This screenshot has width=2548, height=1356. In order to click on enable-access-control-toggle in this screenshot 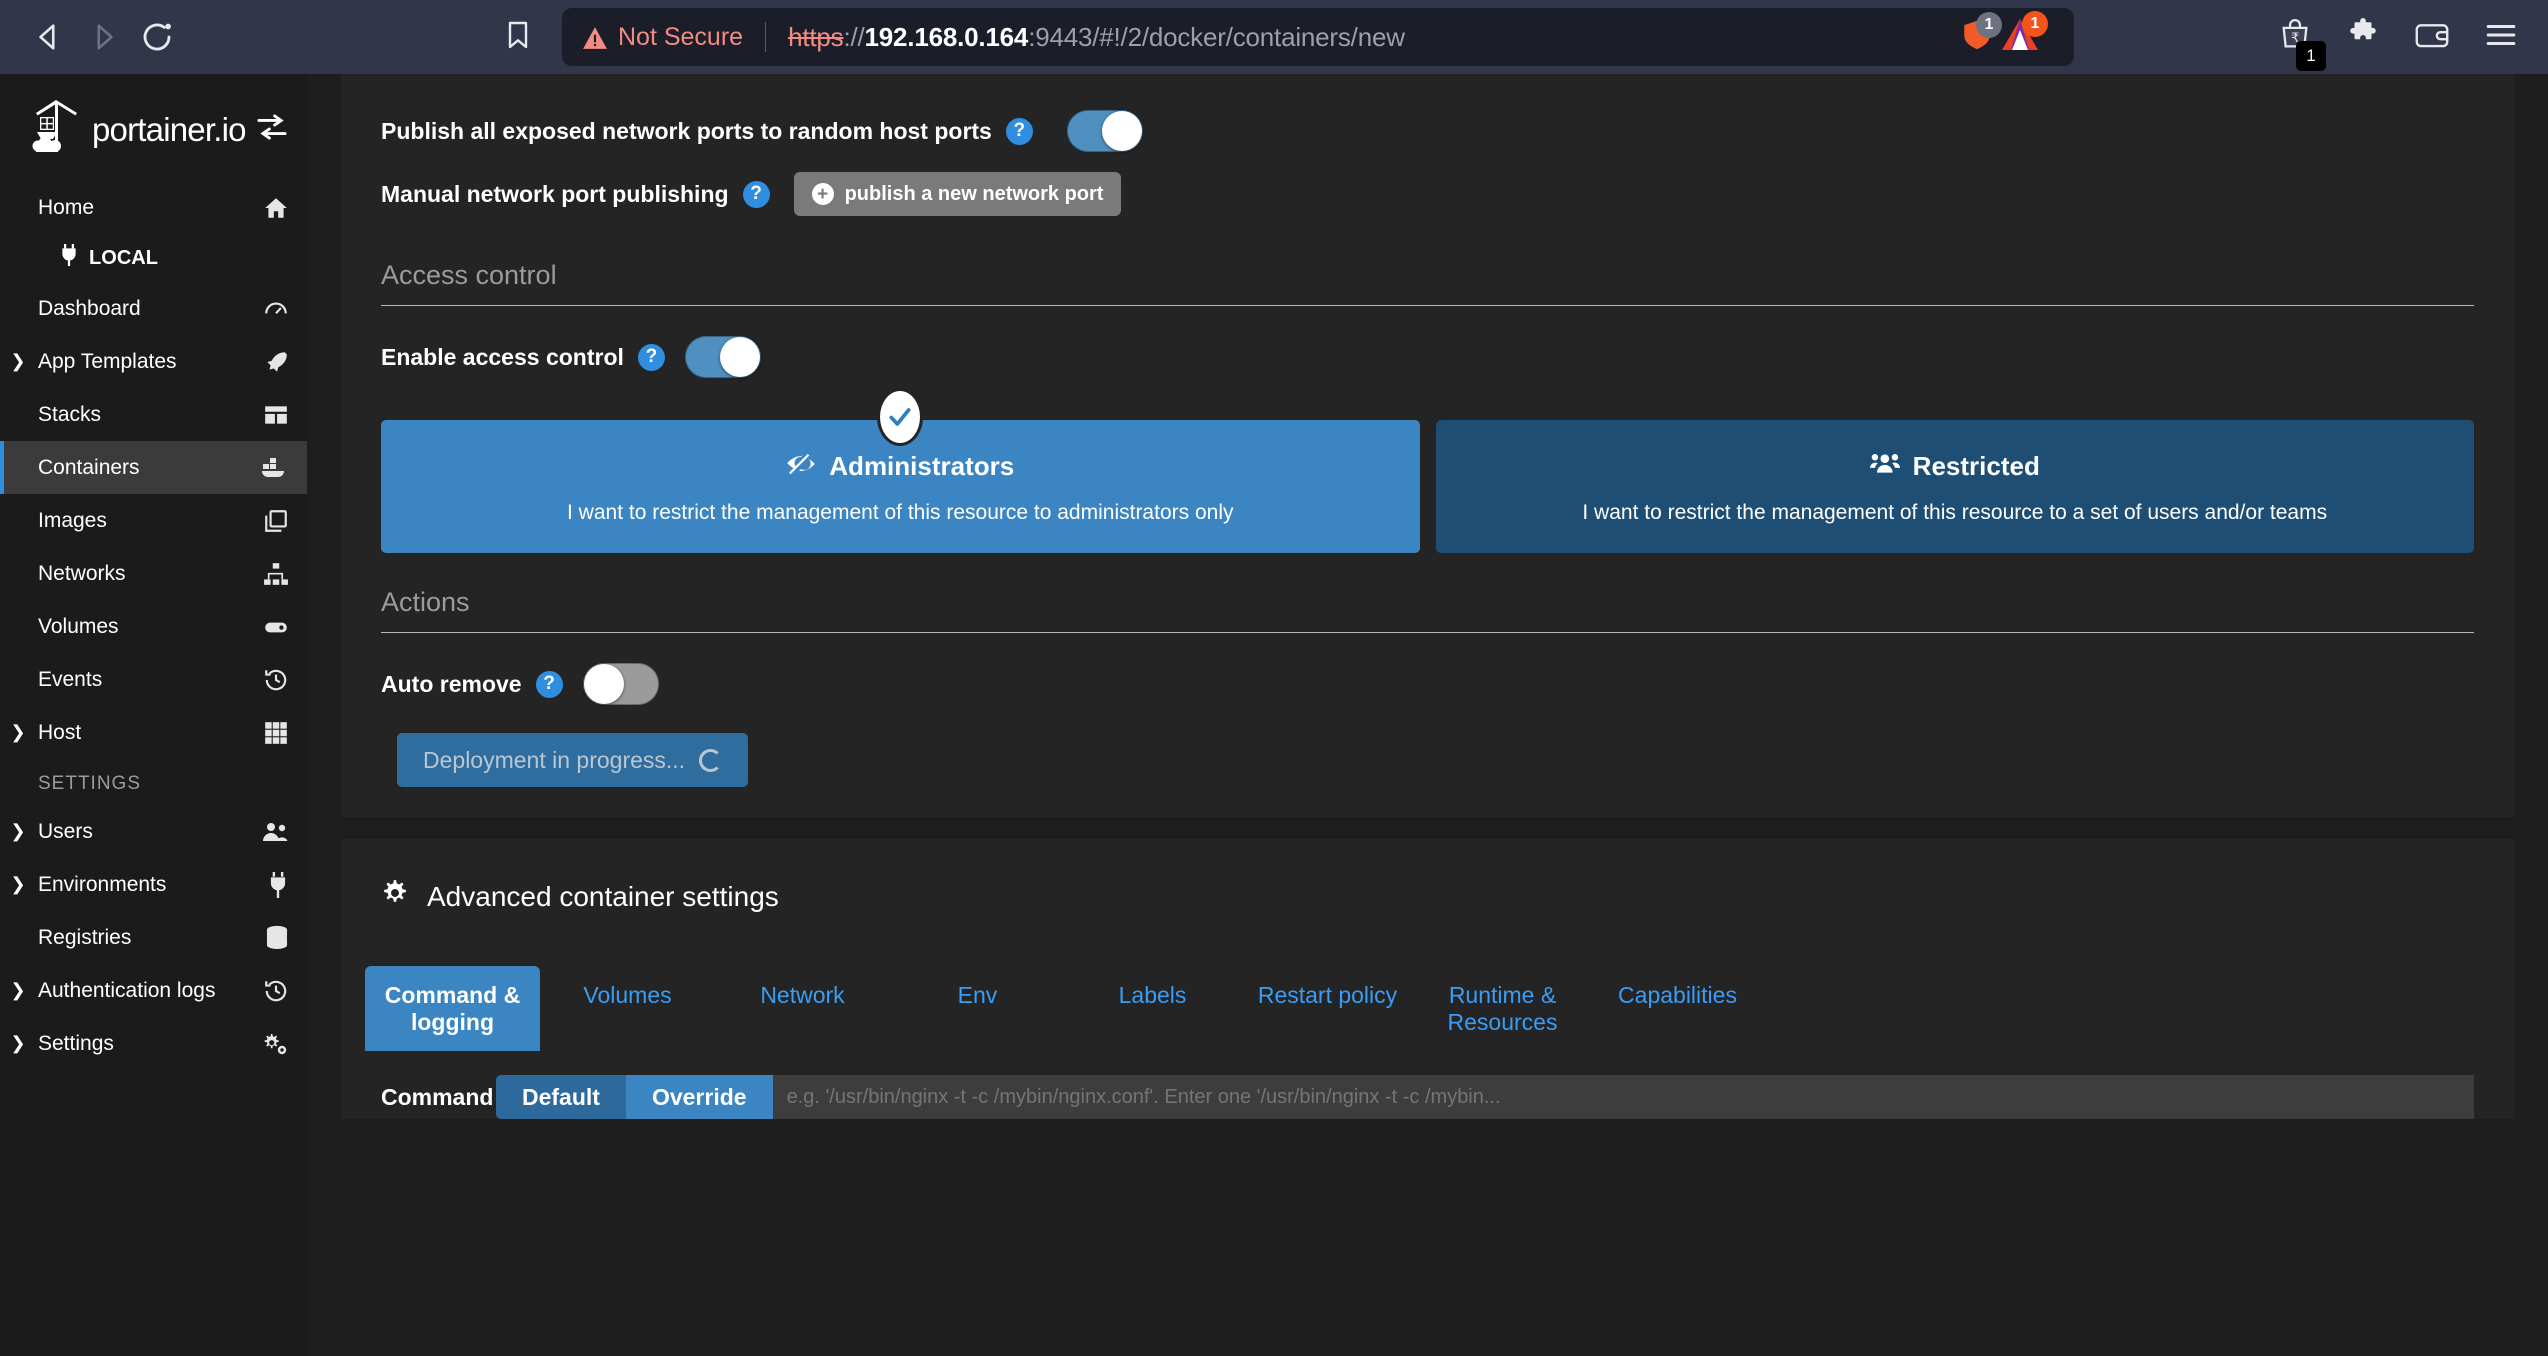, I will do `click(722, 357)`.